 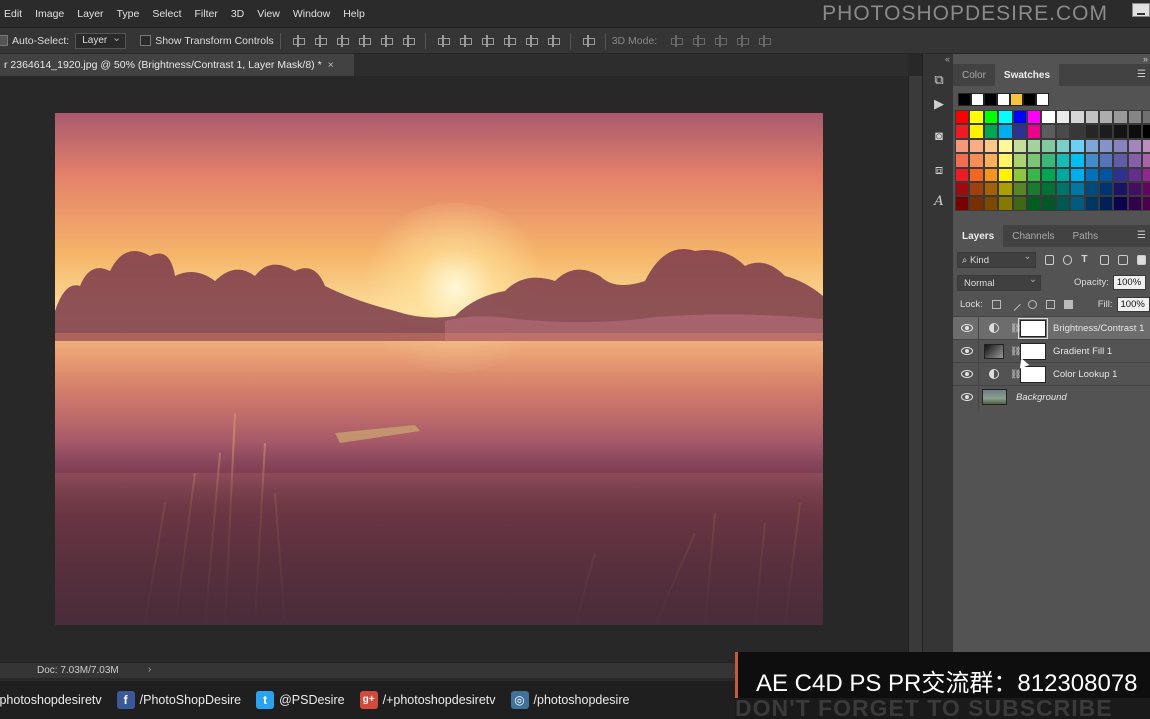 I want to click on menu-3d: 3D, so click(x=239, y=14).